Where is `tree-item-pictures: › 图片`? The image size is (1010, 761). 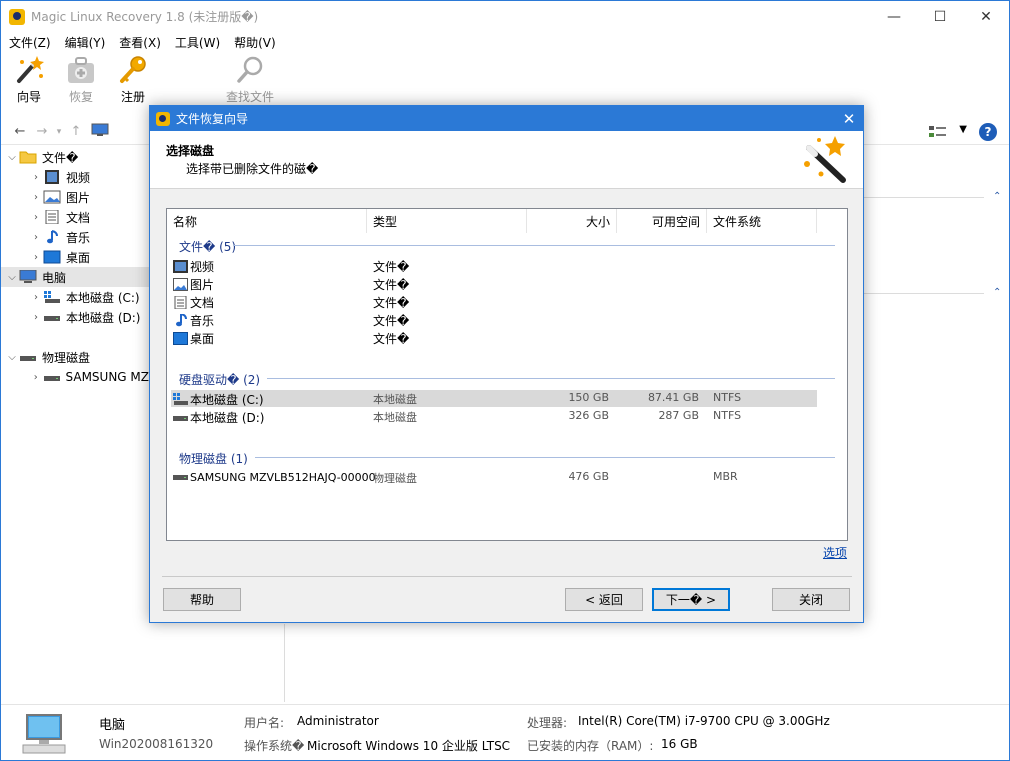 tree-item-pictures: › 图片 is located at coordinates (75, 197).